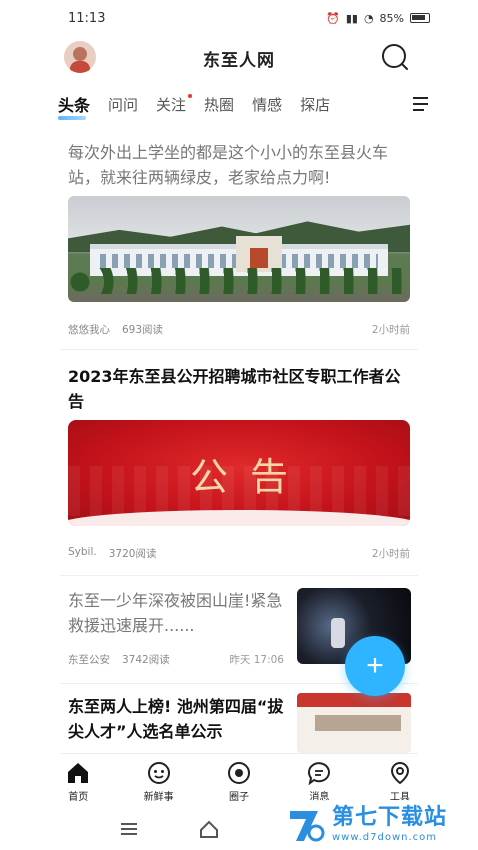  What do you see at coordinates (351, 18) in the screenshot?
I see `signal-icon: ▮▮` at bounding box center [351, 18].